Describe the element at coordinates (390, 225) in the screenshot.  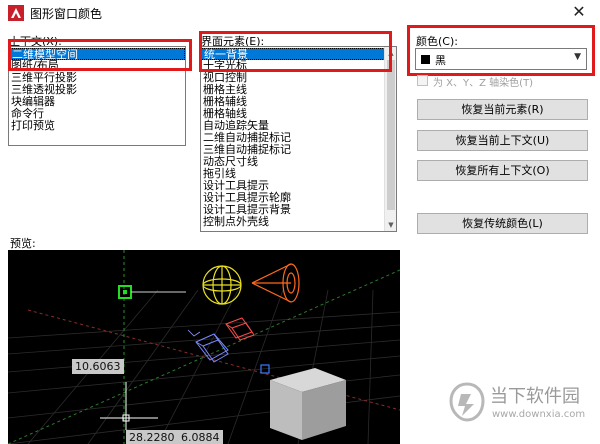
I see `scroll-down-icon: ▼` at that location.